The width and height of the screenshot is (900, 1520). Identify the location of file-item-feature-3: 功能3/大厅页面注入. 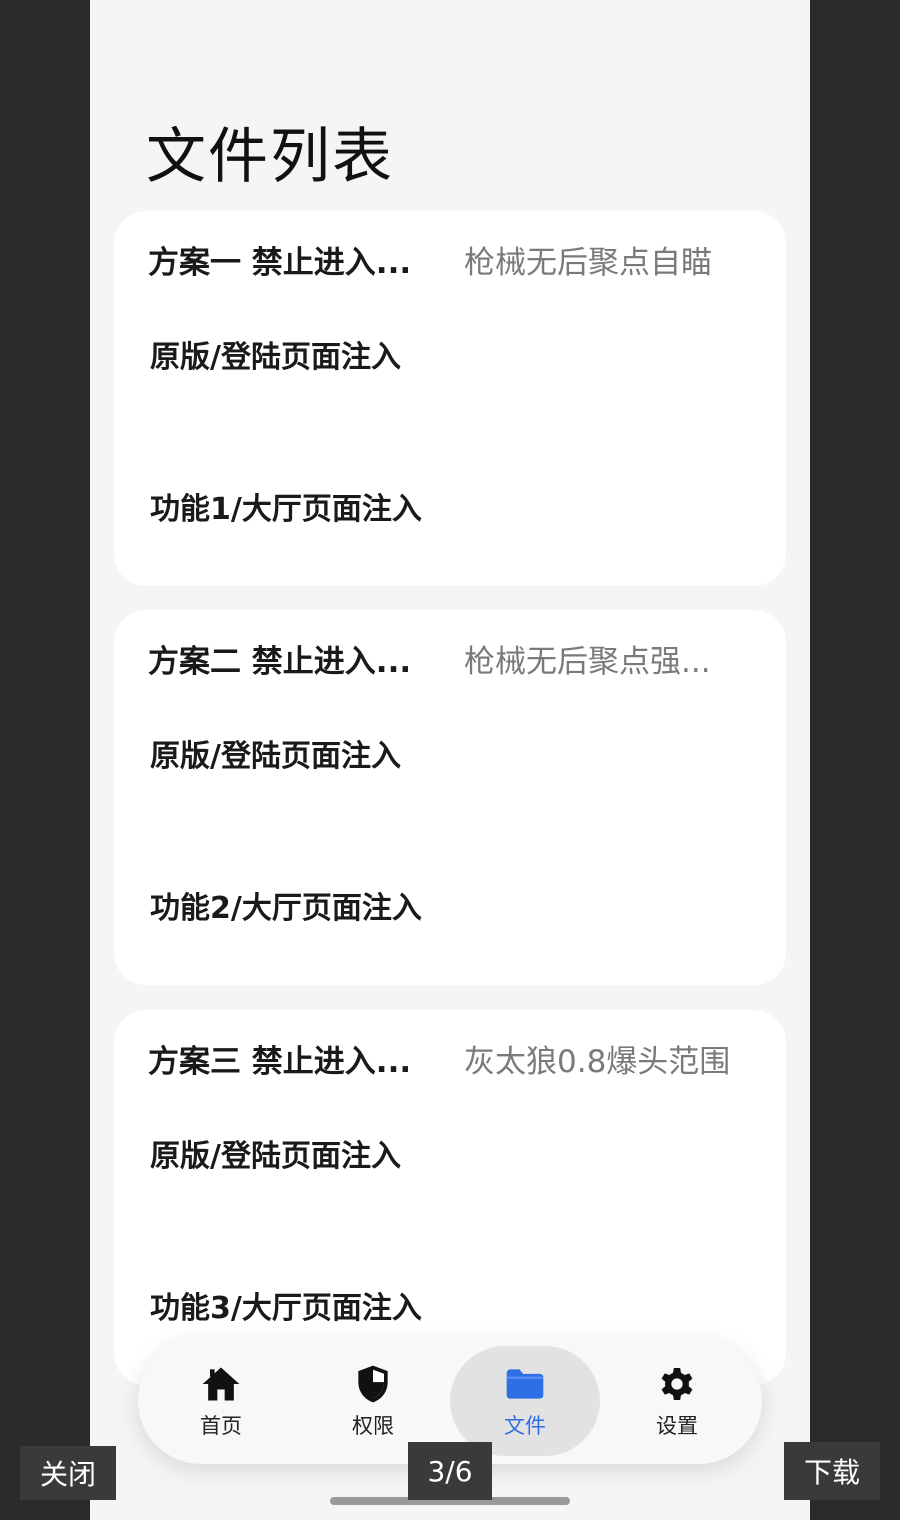
(286, 1305).